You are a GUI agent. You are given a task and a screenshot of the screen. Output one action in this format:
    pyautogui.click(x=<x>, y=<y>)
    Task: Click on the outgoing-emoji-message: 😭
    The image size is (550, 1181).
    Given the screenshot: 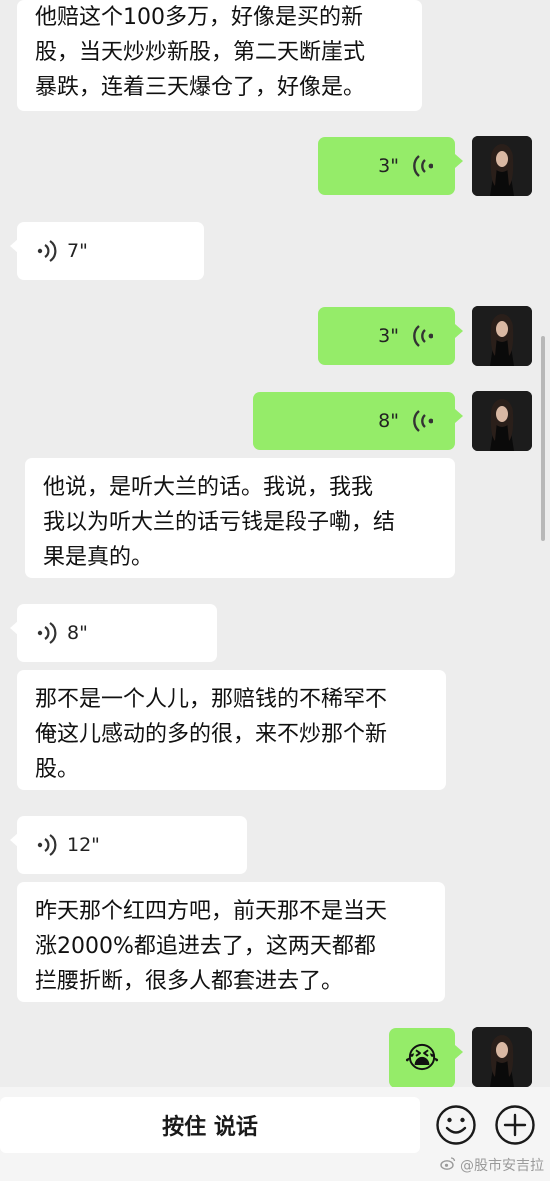 What is the action you would take?
    pyautogui.click(x=426, y=1058)
    